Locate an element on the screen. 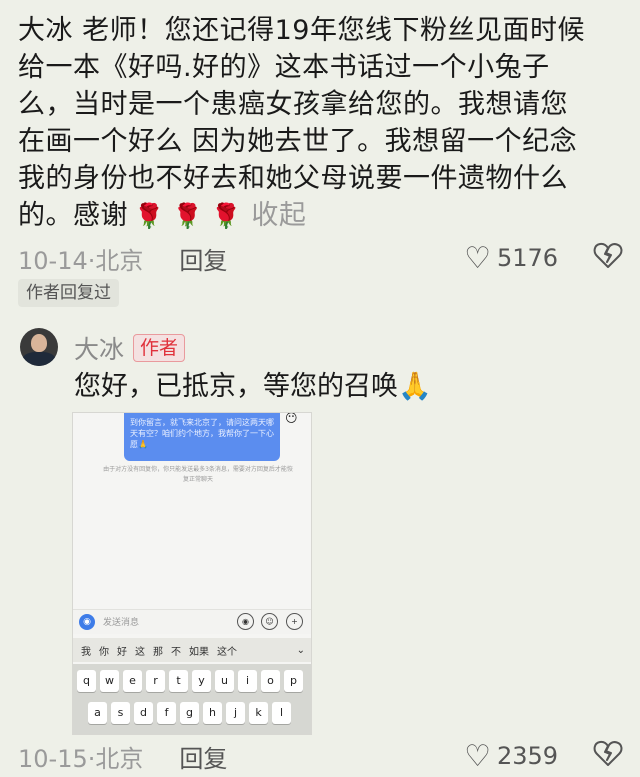 This screenshot has height=777, width=640. emoji-icon: 😶 is located at coordinates (291, 418).